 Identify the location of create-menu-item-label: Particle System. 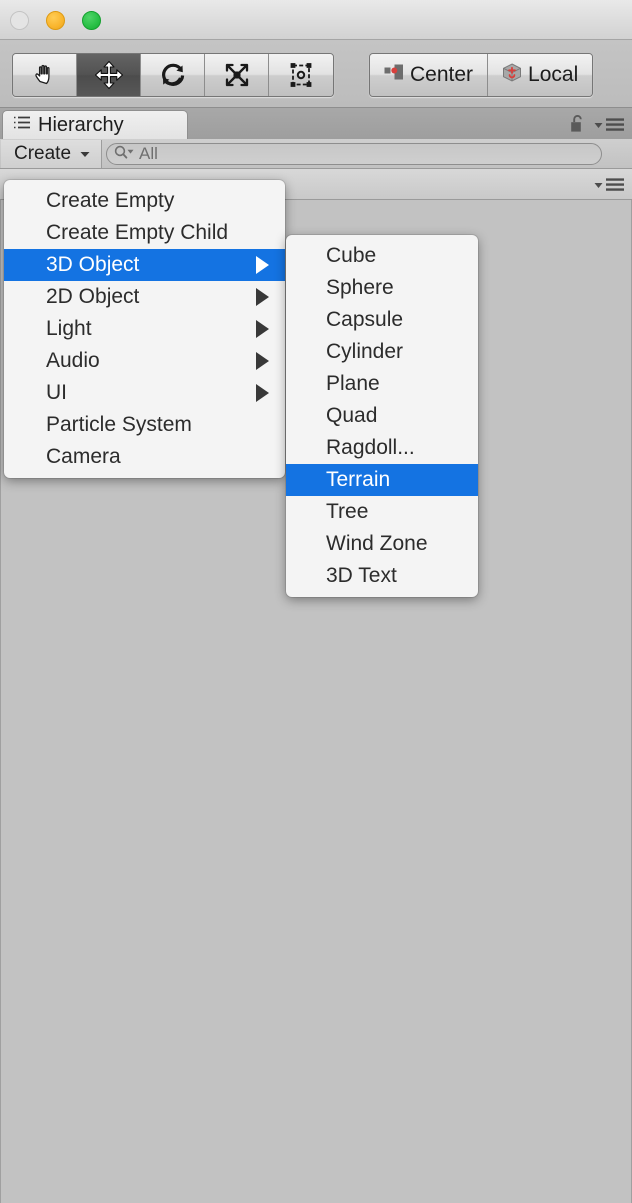
(119, 424).